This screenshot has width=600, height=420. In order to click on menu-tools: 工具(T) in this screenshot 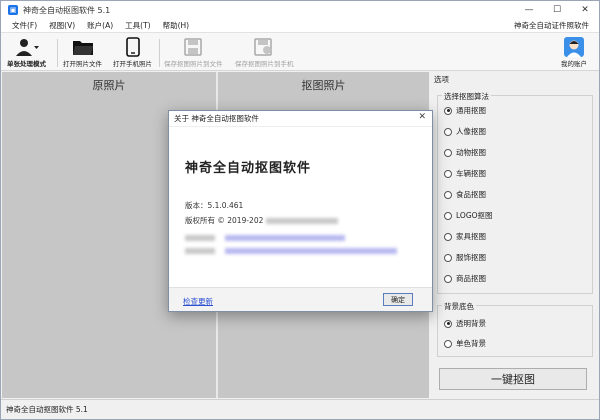, I will do `click(137, 25)`.